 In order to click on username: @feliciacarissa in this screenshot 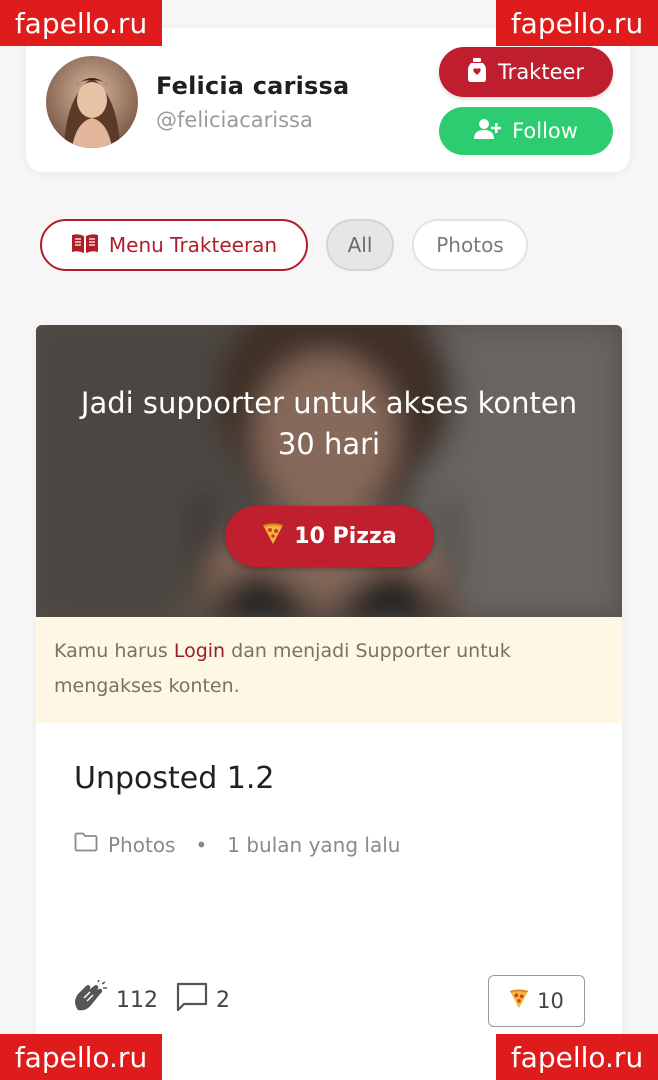, I will do `click(234, 120)`.